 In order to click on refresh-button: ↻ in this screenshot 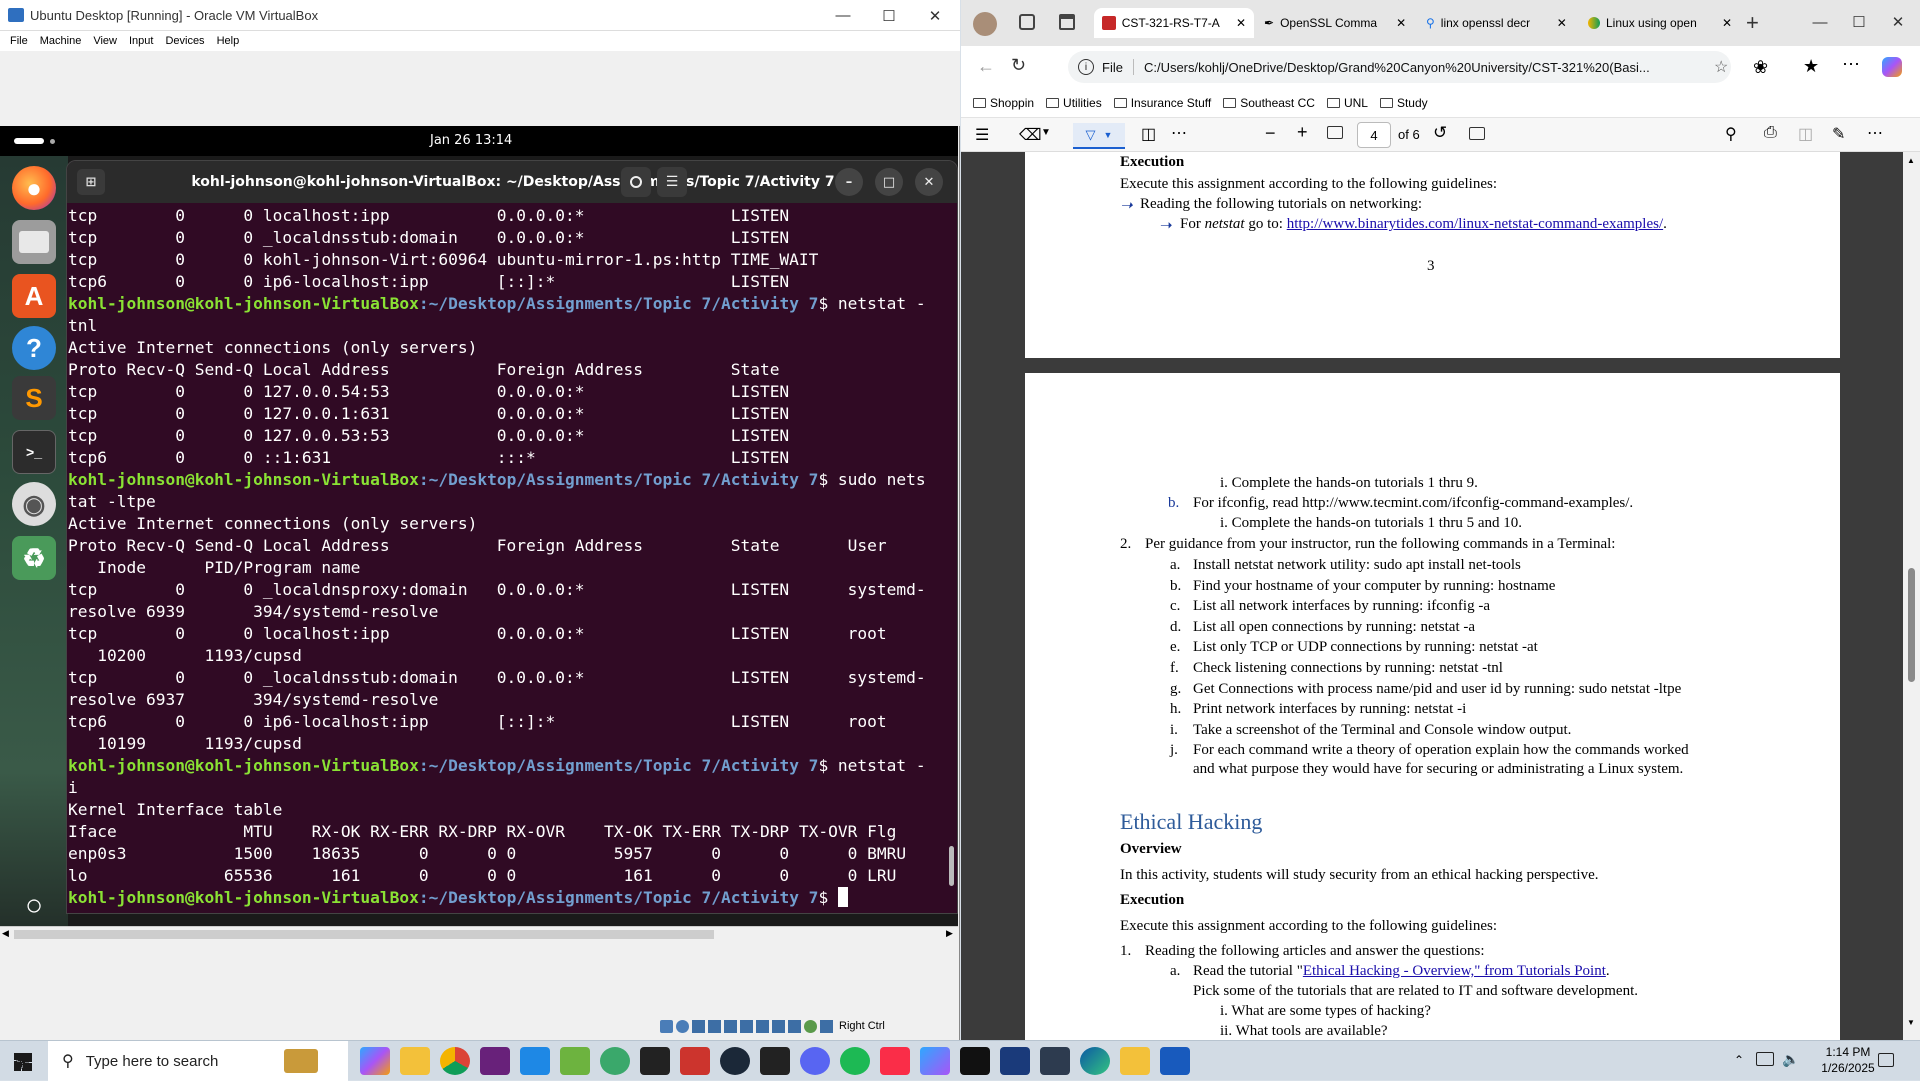, I will do `click(1018, 65)`.